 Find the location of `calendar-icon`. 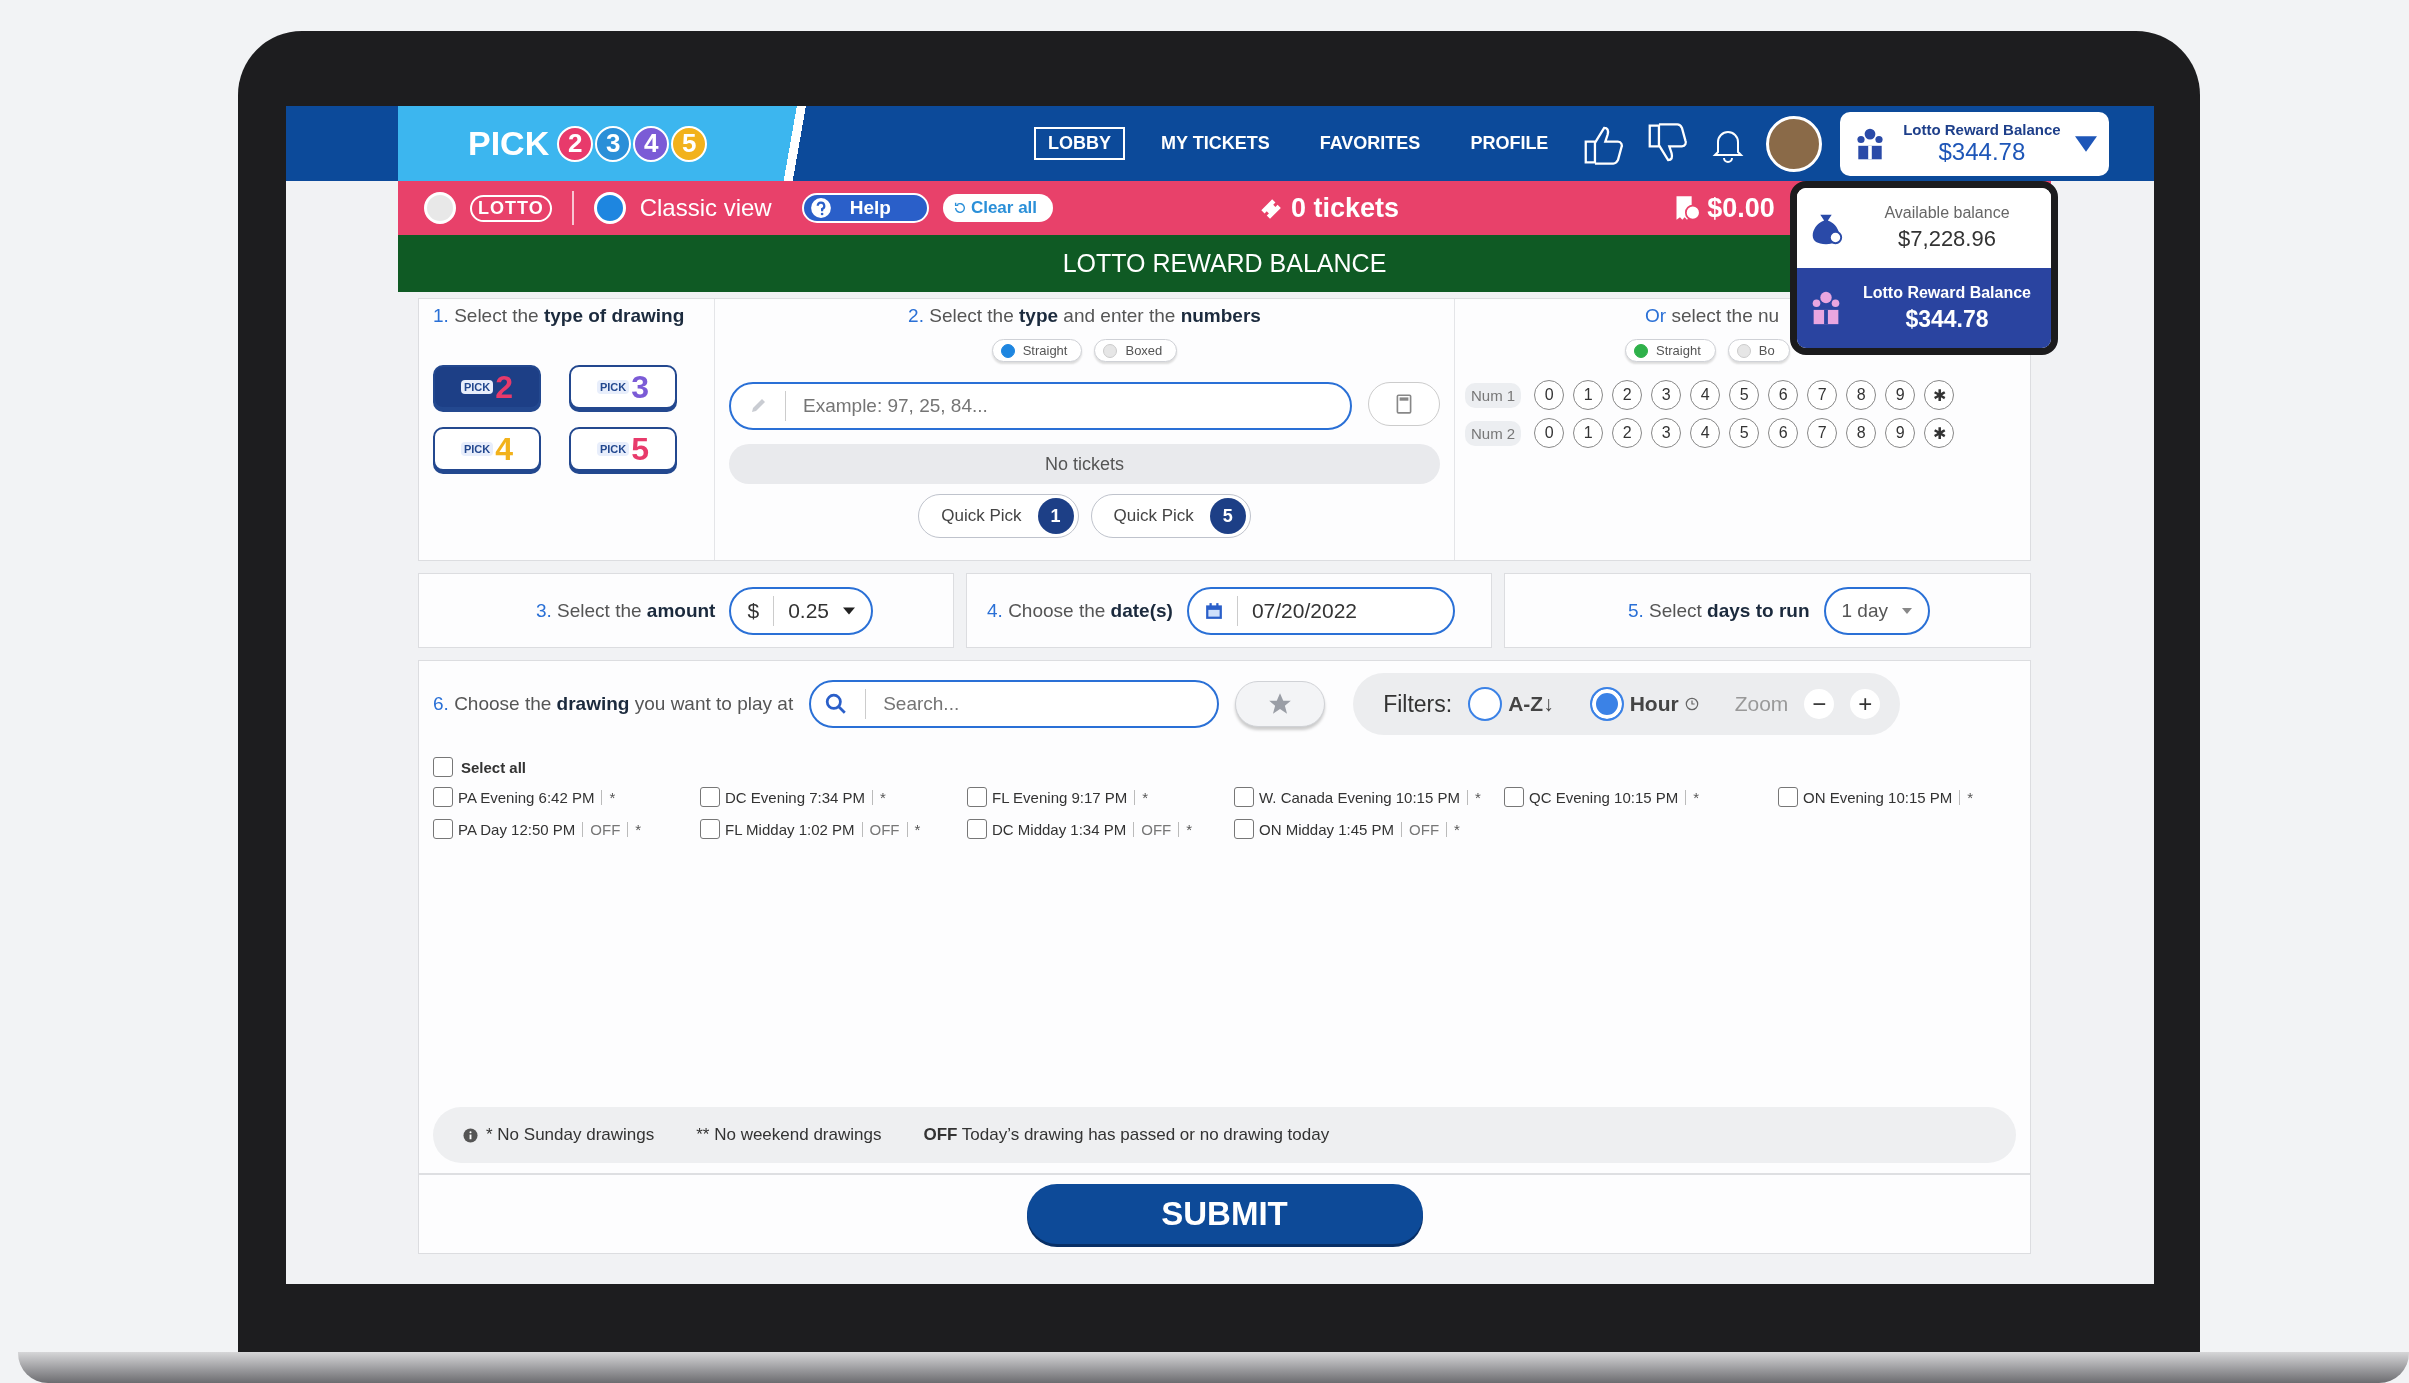

calendar-icon is located at coordinates (1213, 610).